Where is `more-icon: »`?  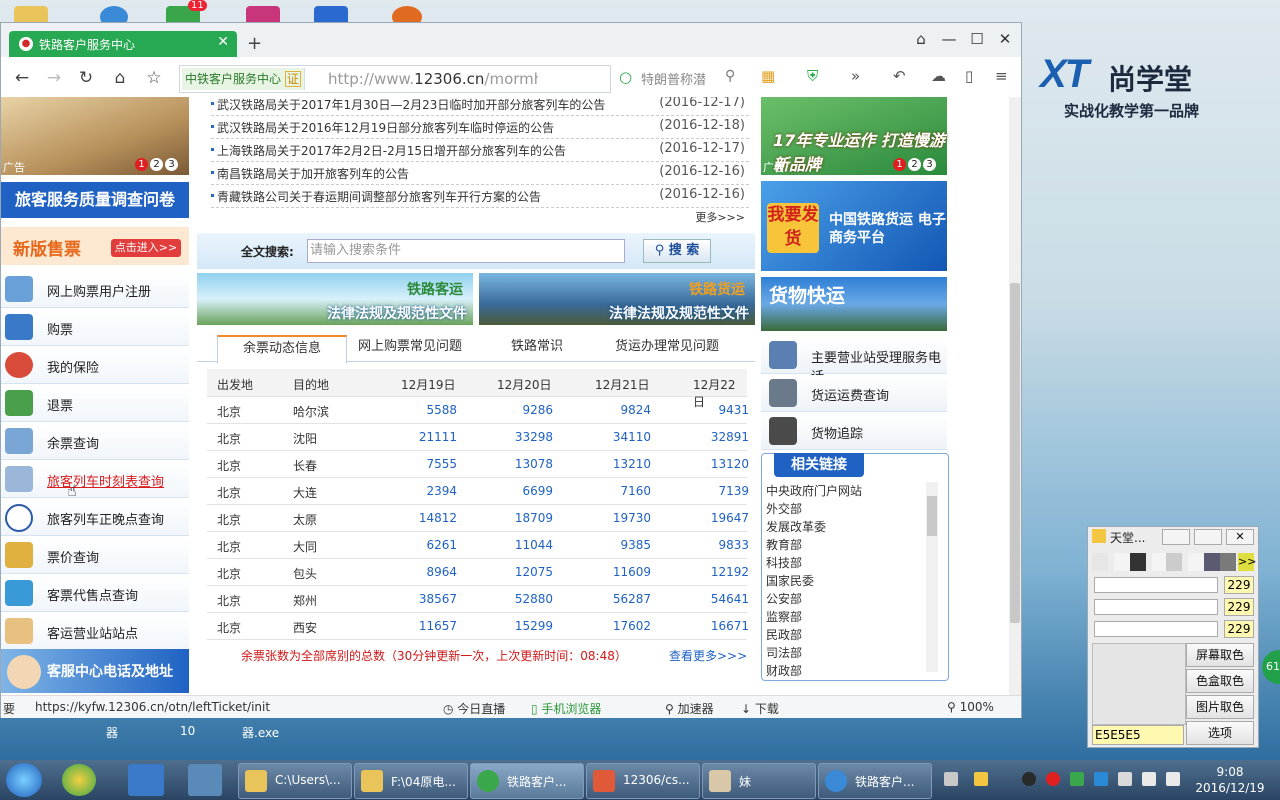
more-icon: » is located at coordinates (855, 76).